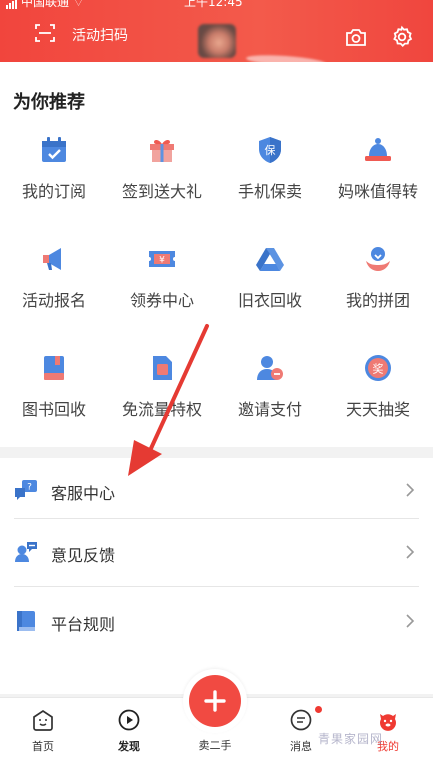 The image size is (433, 757). I want to click on top-header: 中国联通 ⌔ 上午12:45 活动扫码, so click(216, 34).